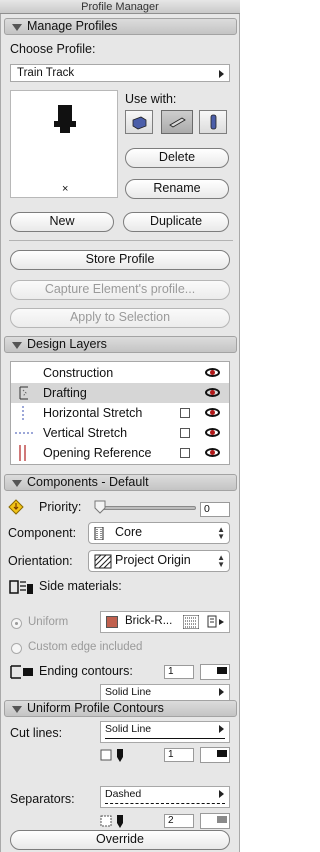 Image resolution: width=320 pixels, height=852 pixels. What do you see at coordinates (123, 794) in the screenshot?
I see `separator-line-type-value: Dashed` at bounding box center [123, 794].